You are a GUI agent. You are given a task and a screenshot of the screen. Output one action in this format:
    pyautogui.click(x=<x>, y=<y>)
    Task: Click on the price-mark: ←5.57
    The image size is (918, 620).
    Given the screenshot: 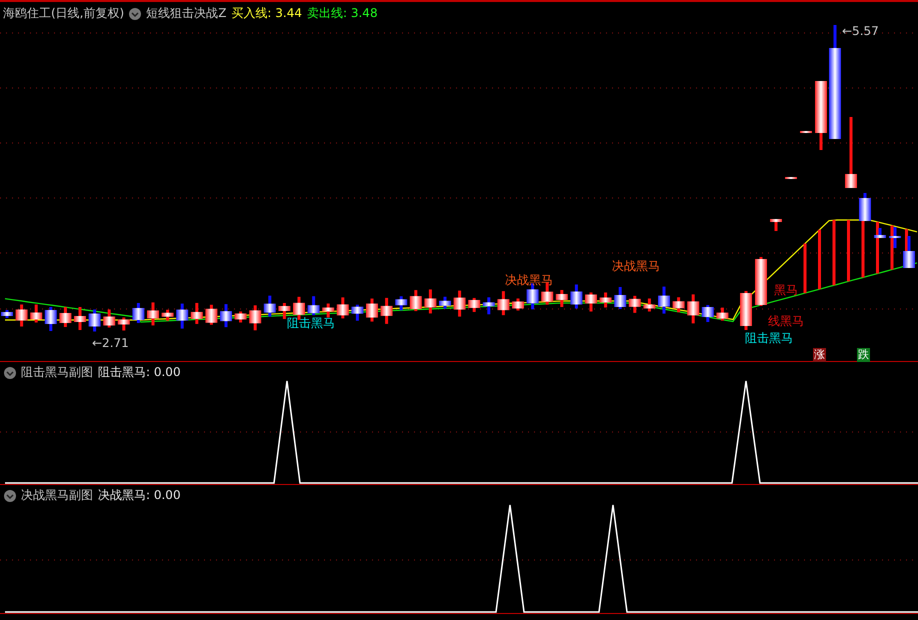 What is the action you would take?
    pyautogui.click(x=860, y=31)
    